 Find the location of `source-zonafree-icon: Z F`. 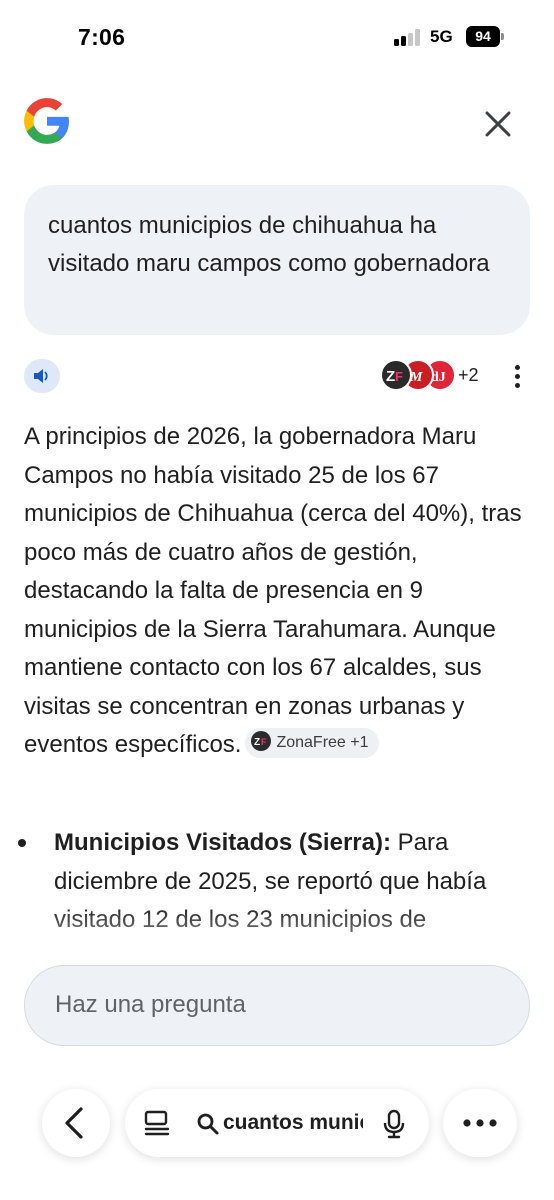

source-zonafree-icon: Z F is located at coordinates (396, 375).